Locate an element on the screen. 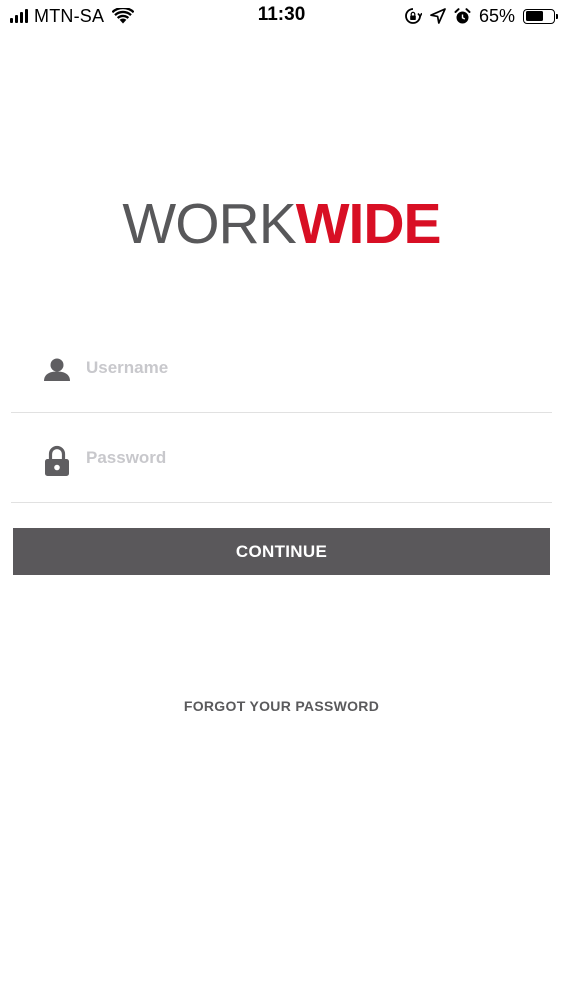  user-icon is located at coordinates (57, 369).